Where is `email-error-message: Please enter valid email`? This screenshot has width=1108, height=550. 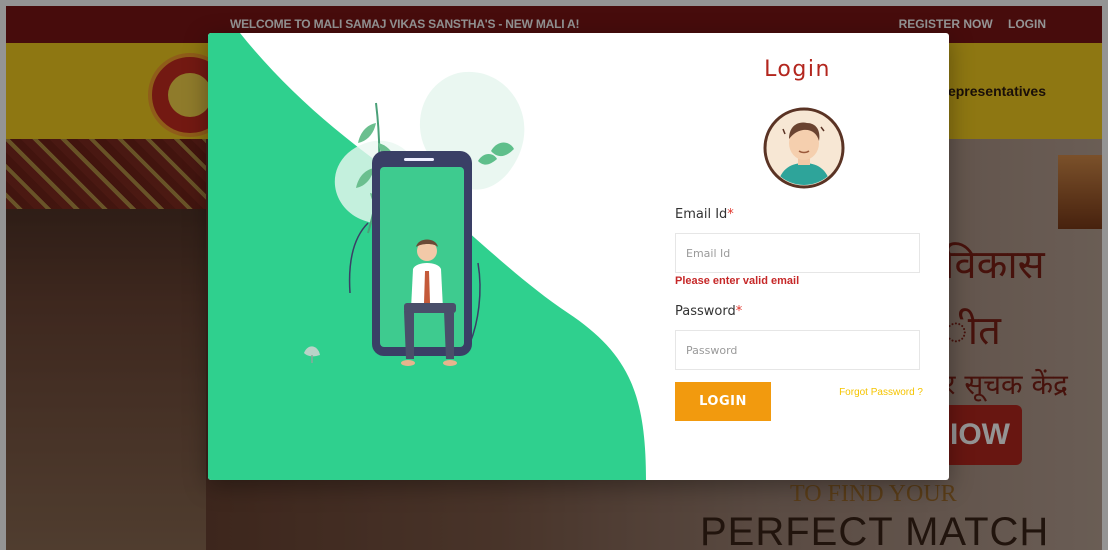 email-error-message: Please enter valid email is located at coordinates (737, 281).